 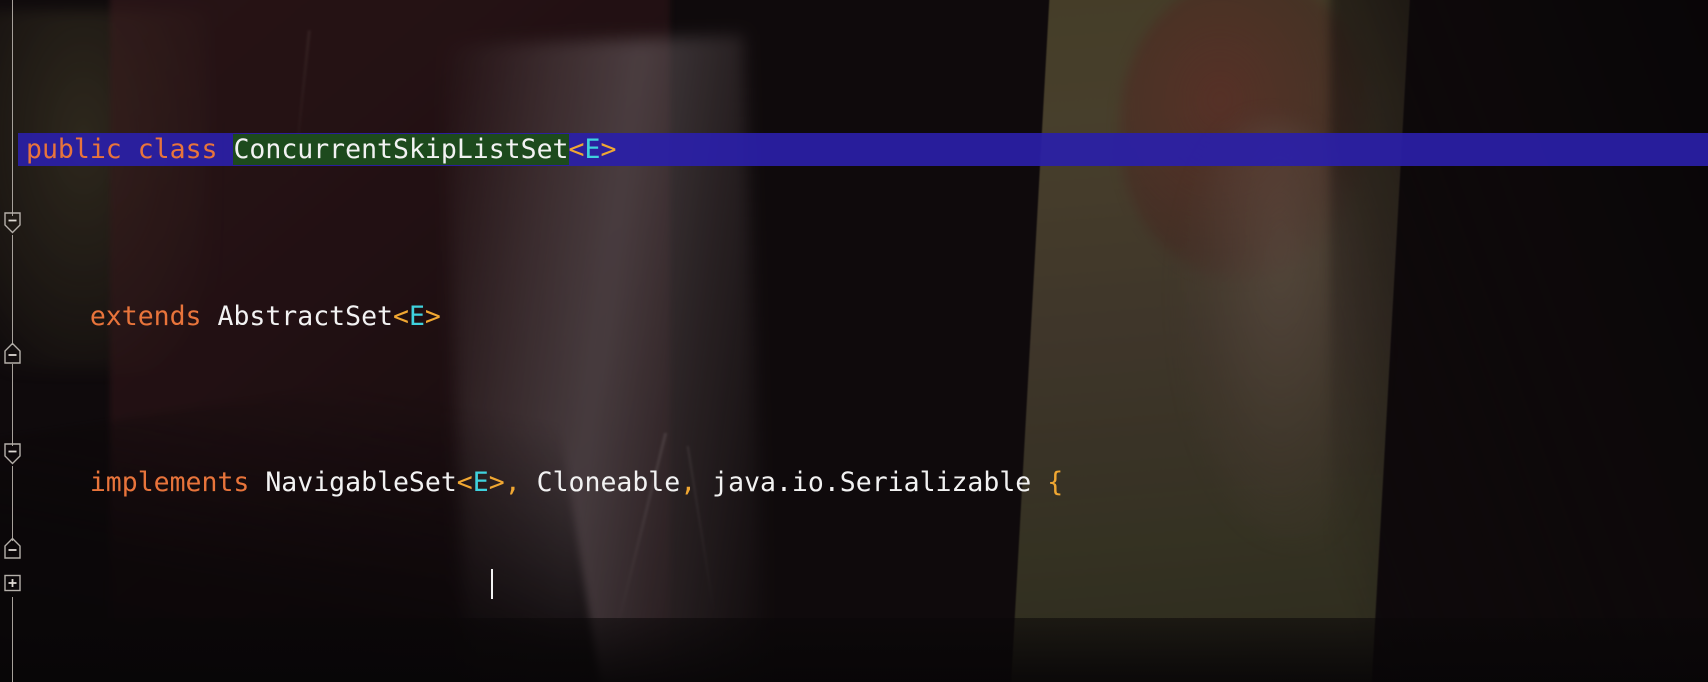 What do you see at coordinates (854, 649) in the screenshot?
I see `code-line-blank` at bounding box center [854, 649].